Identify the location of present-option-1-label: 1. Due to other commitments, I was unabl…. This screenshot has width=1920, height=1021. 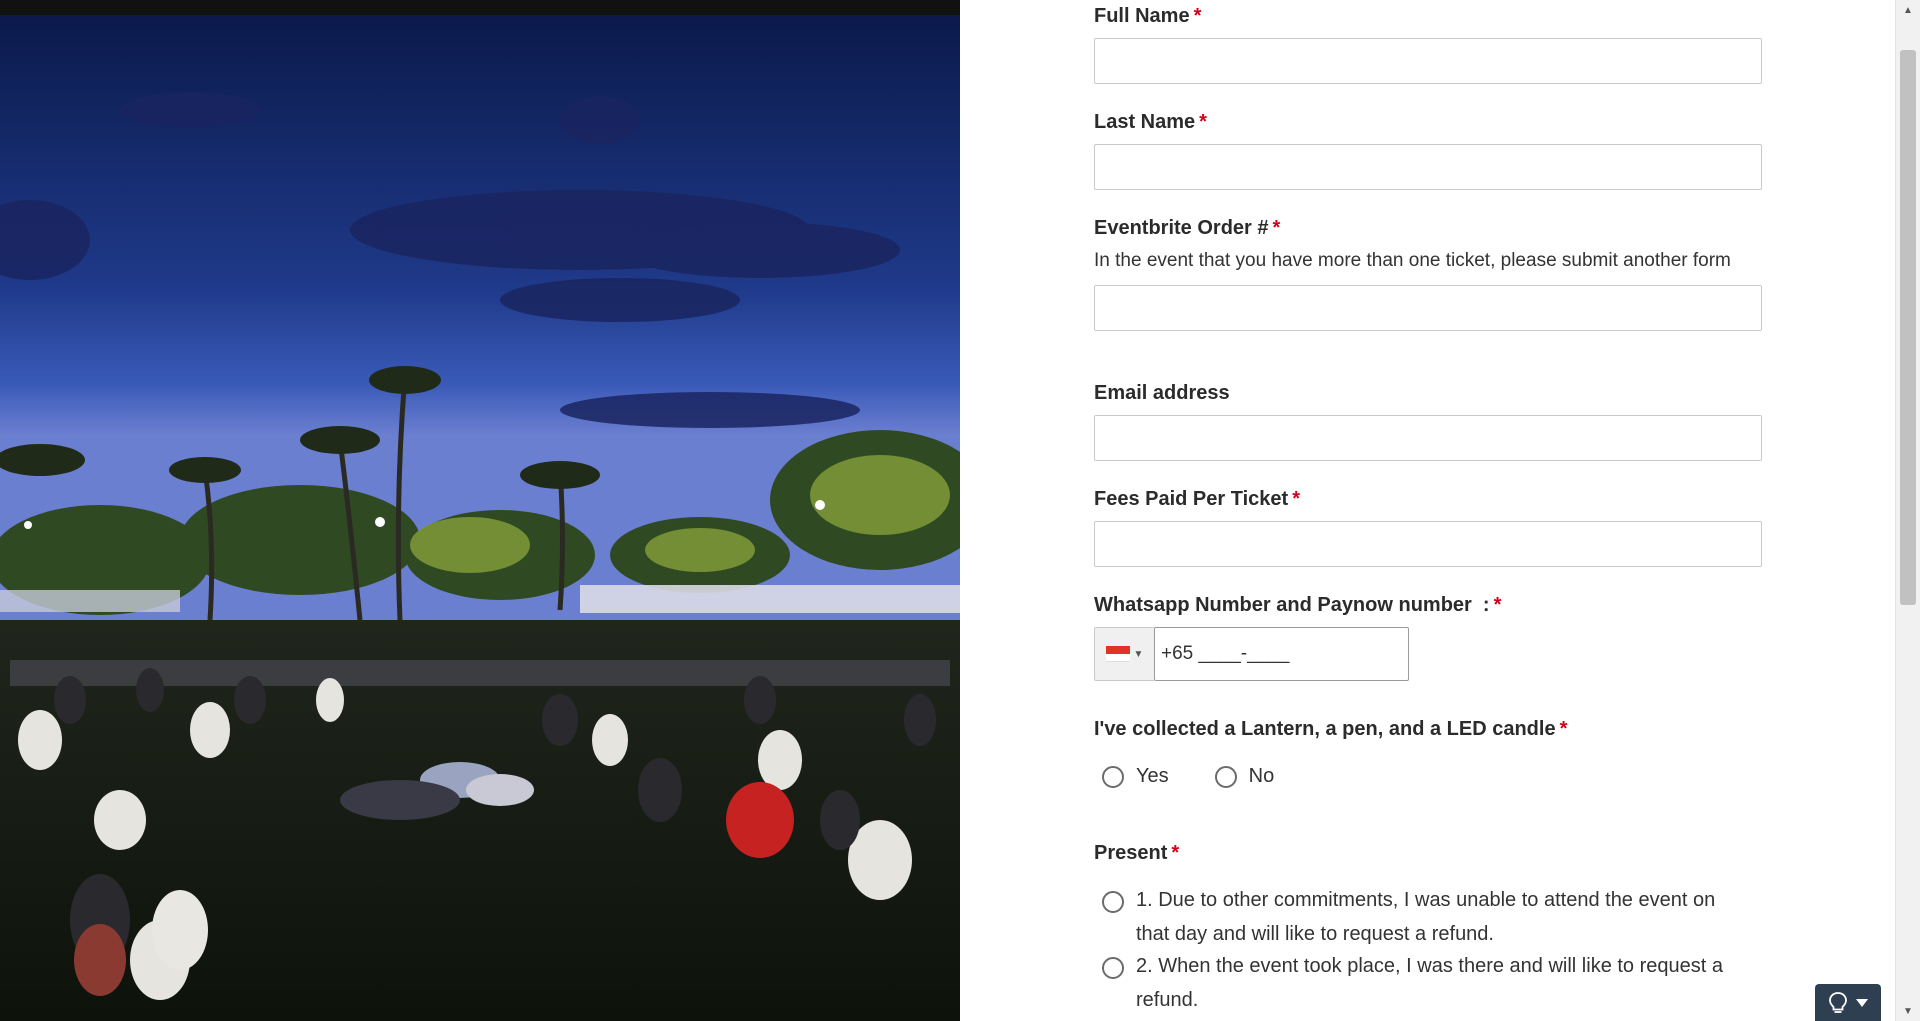
(1426, 917).